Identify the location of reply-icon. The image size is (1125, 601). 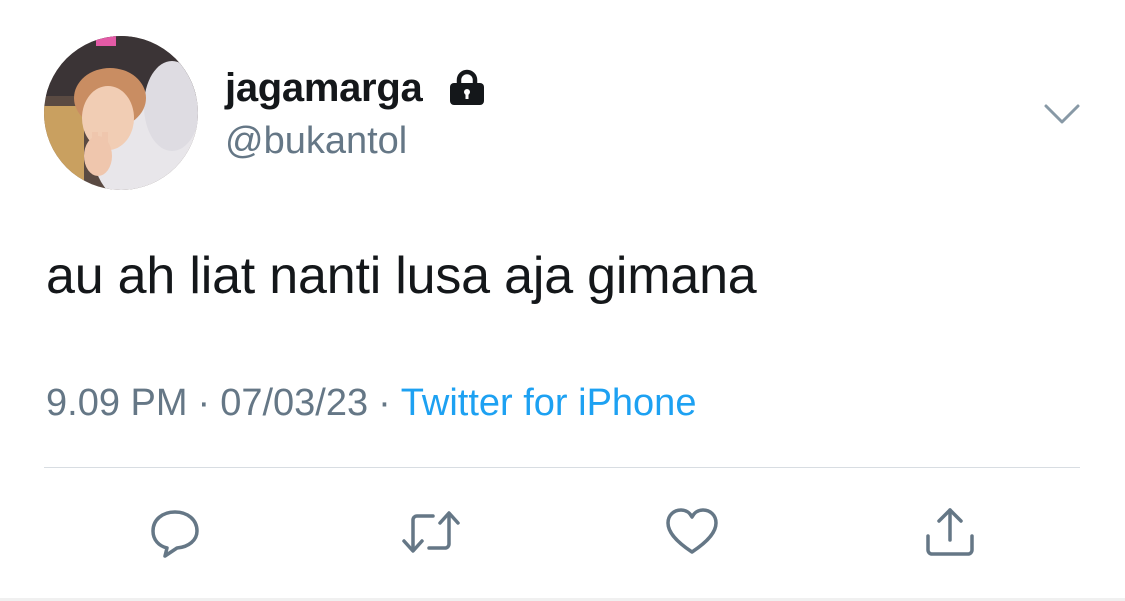
(175, 532).